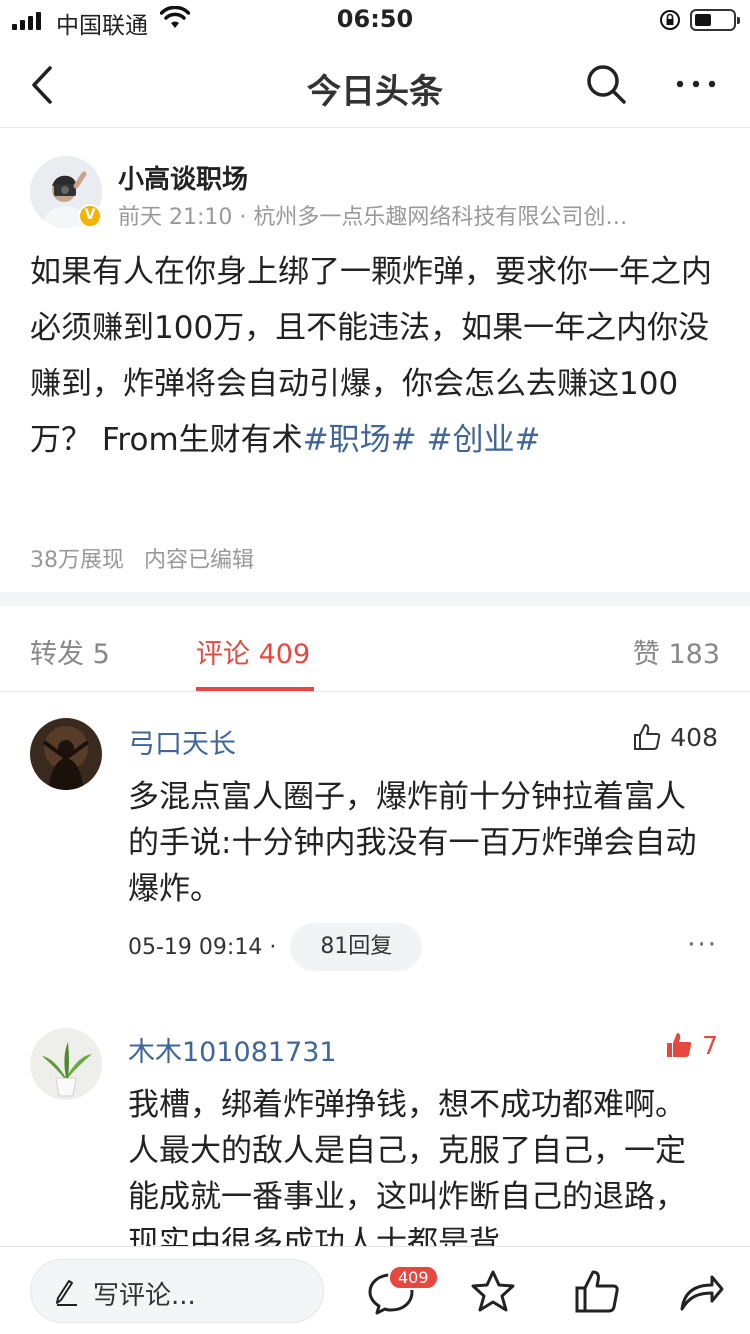 This screenshot has height=1334, width=750. What do you see at coordinates (202, 947) in the screenshot?
I see `comment-time: 05-19 09:14 ·` at bounding box center [202, 947].